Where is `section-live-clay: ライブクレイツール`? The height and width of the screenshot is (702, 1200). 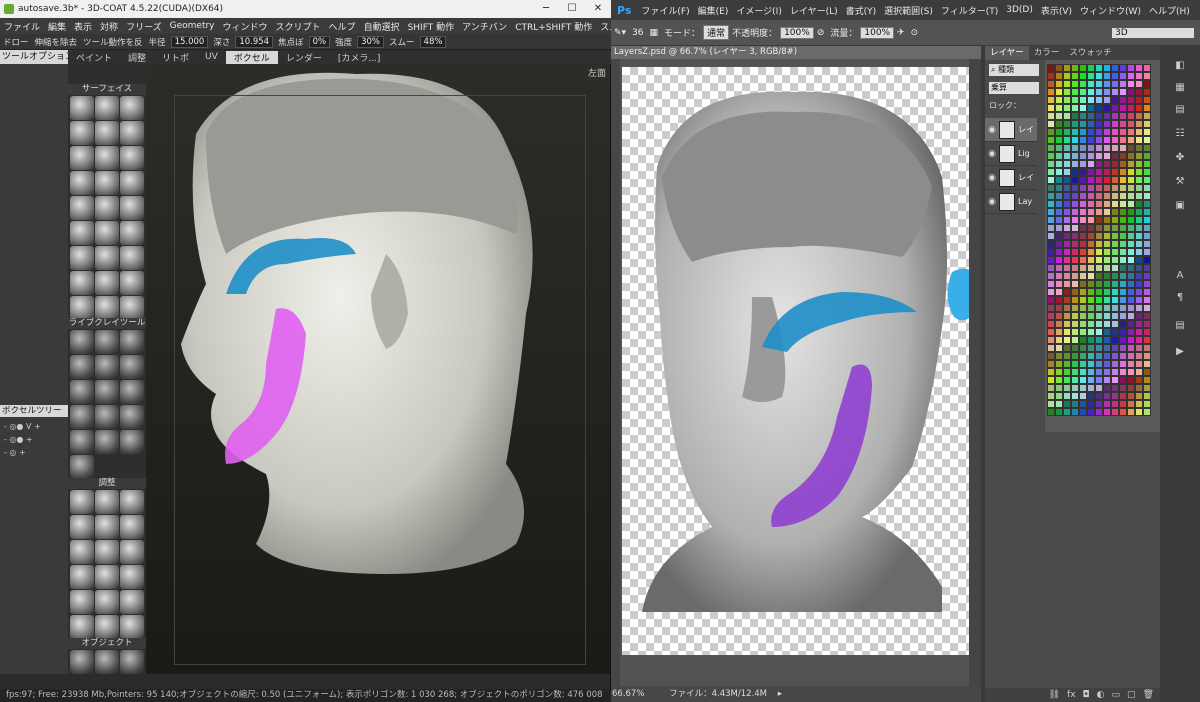
section-live-clay: ライブクレイツール is located at coordinates (107, 323).